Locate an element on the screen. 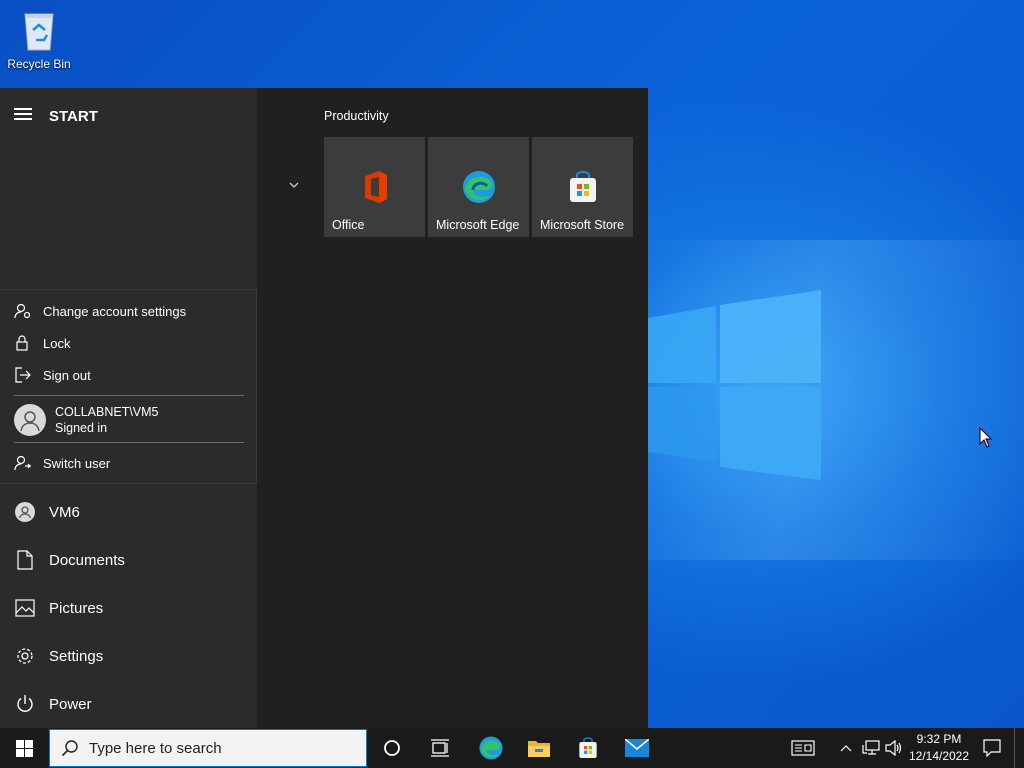 The height and width of the screenshot is (768, 1024). rail-item-label: Settings is located at coordinates (76, 656).